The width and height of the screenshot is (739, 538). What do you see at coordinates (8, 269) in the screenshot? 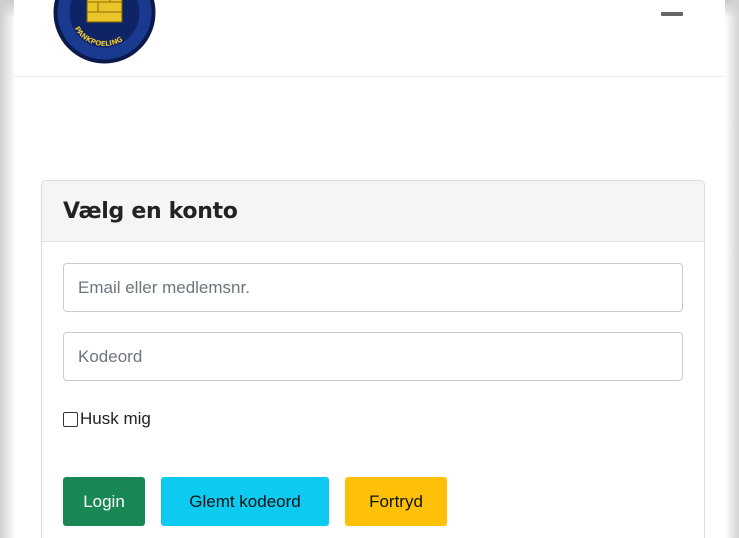
I see `window-shadow-left` at bounding box center [8, 269].